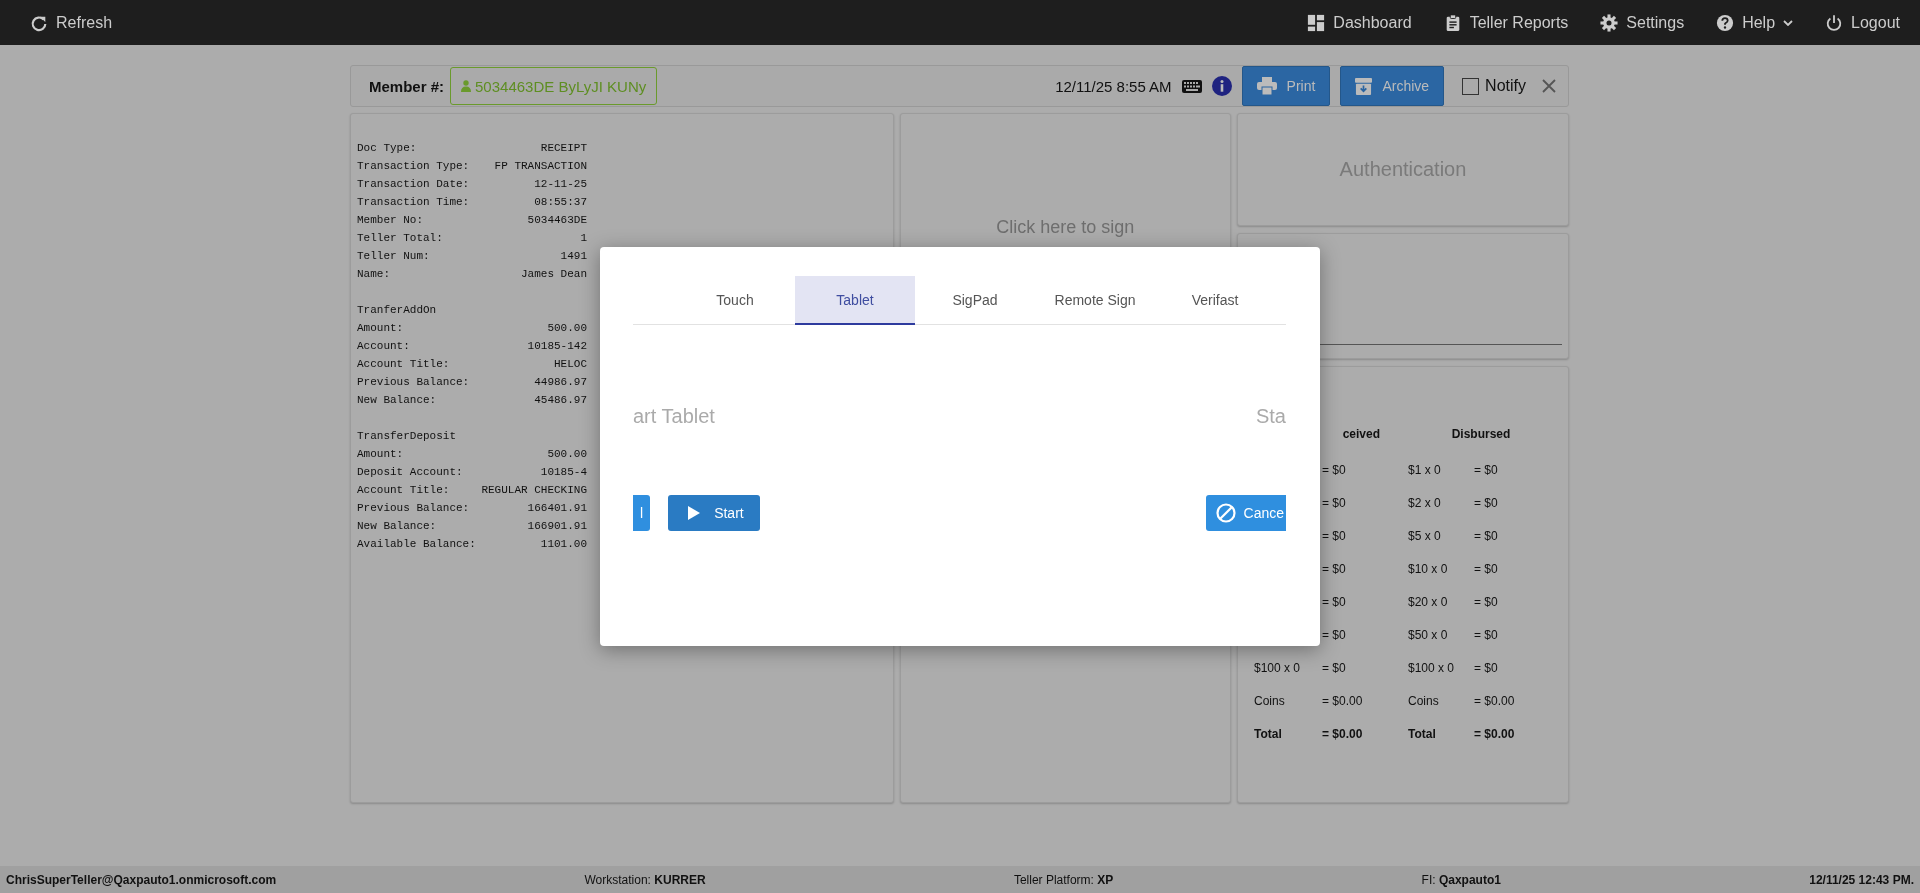  What do you see at coordinates (400, 238) in the screenshot?
I see `receipt-label: Teller Total:` at bounding box center [400, 238].